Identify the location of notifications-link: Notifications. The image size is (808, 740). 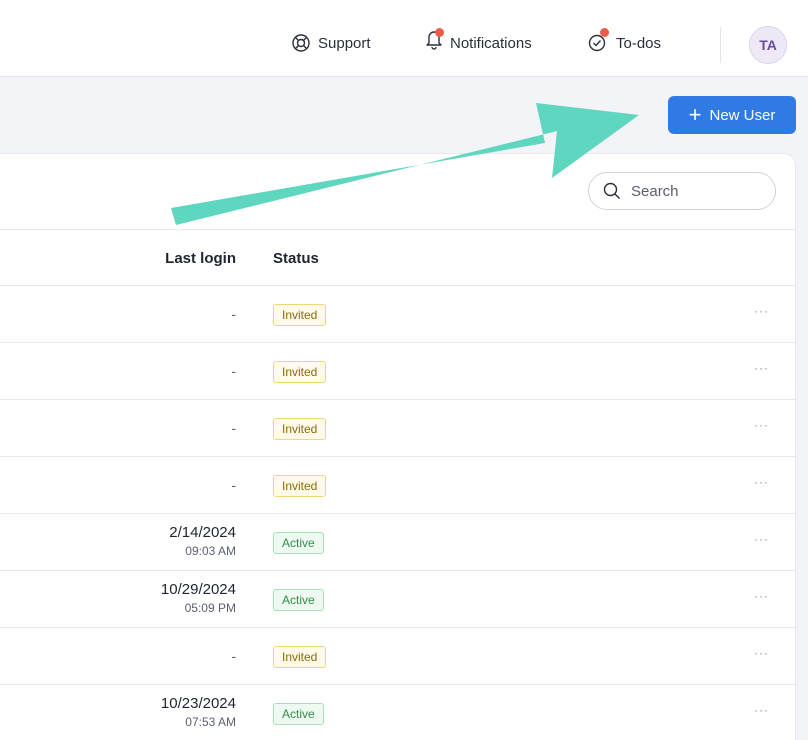
(478, 40).